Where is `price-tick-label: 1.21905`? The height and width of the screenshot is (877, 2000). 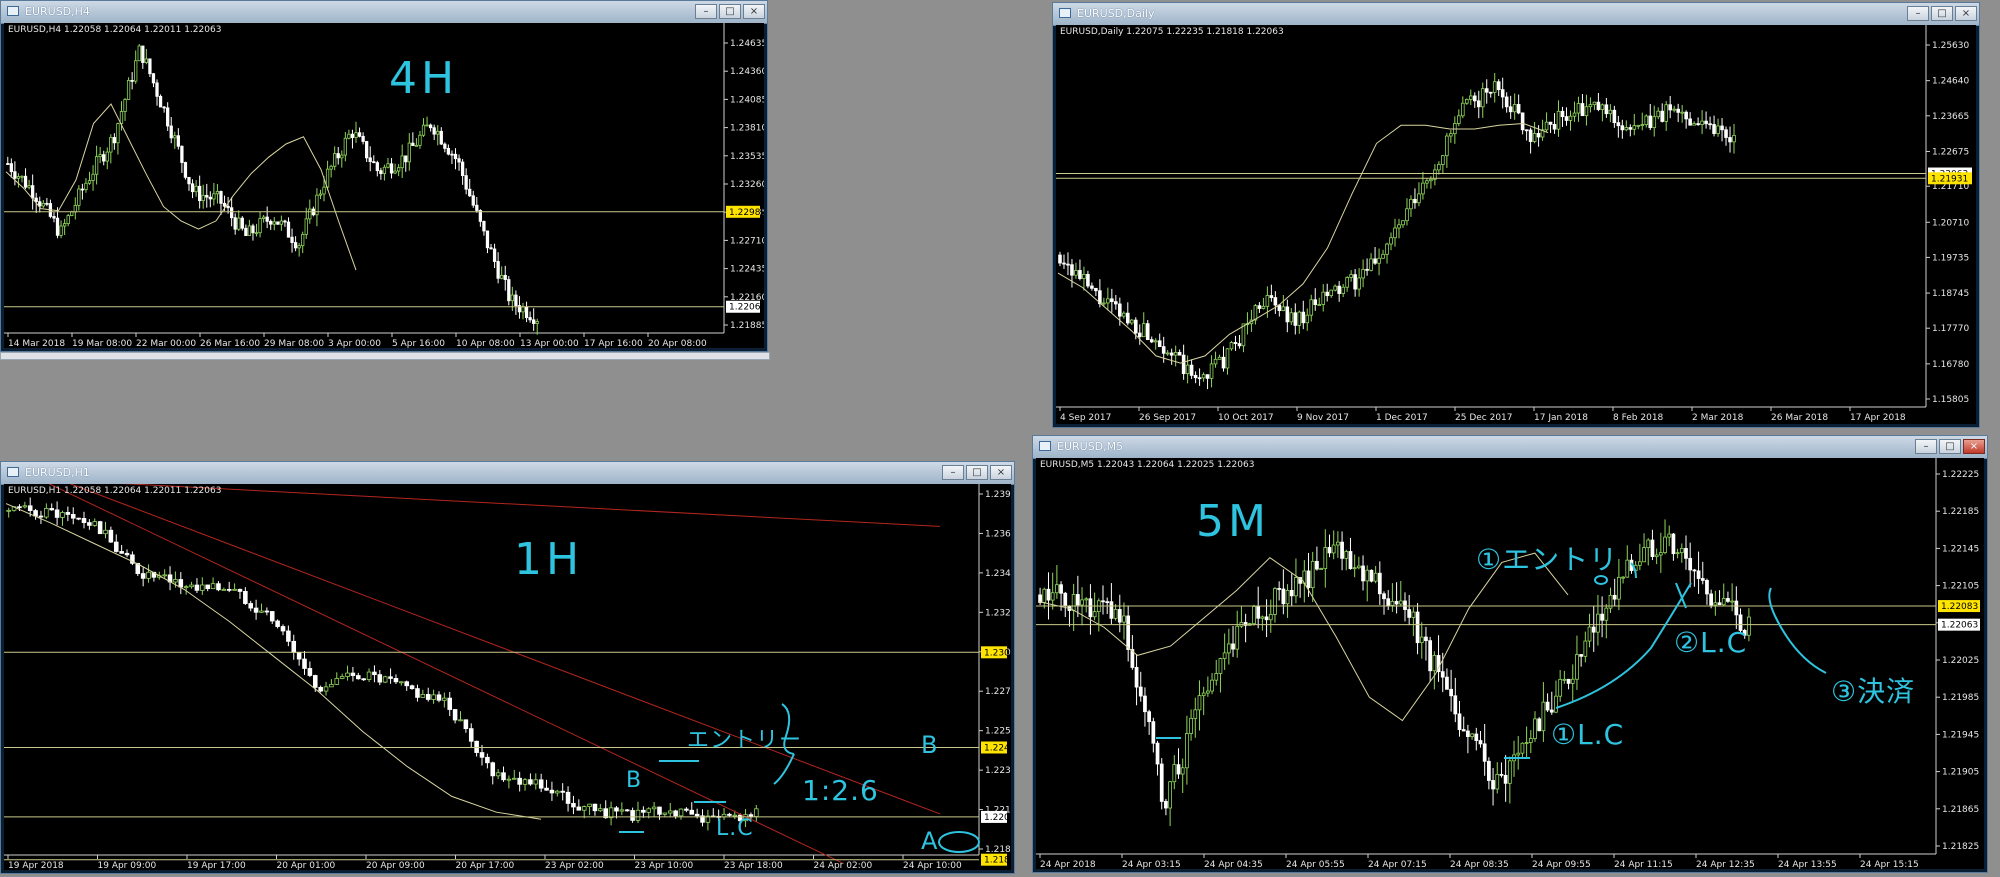
price-tick-label: 1.21905 is located at coordinates (1960, 773).